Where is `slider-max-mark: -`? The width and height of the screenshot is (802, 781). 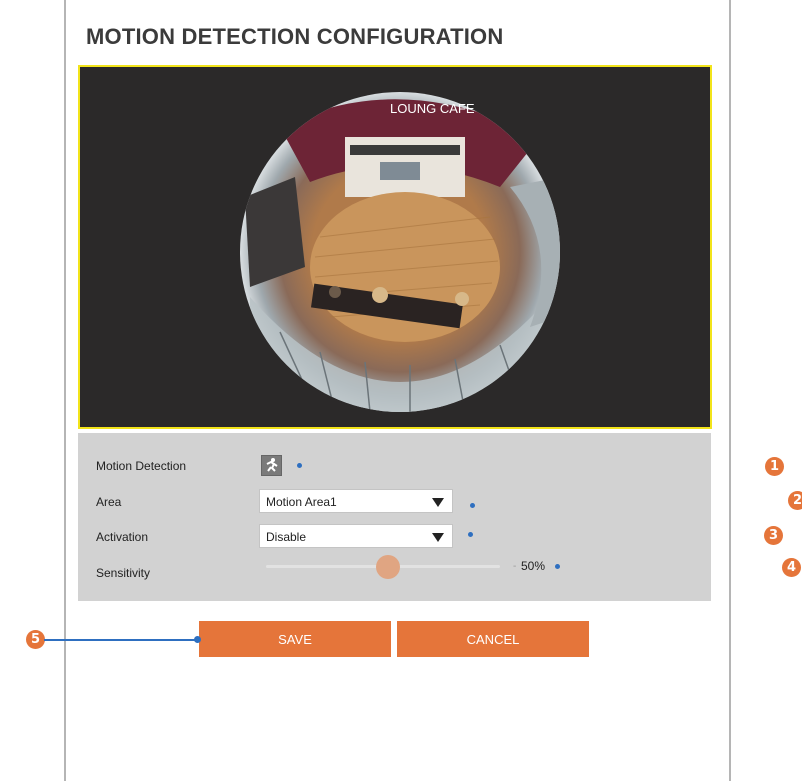 slider-max-mark: - is located at coordinates (515, 566).